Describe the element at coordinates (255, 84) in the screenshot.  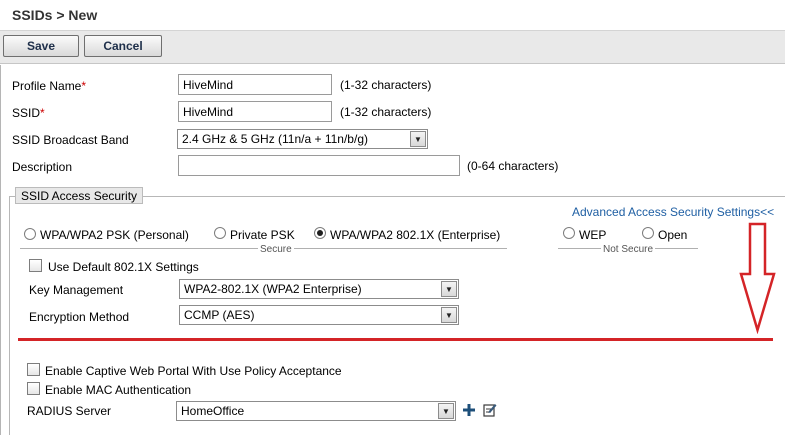
I see `profile-name-input` at that location.